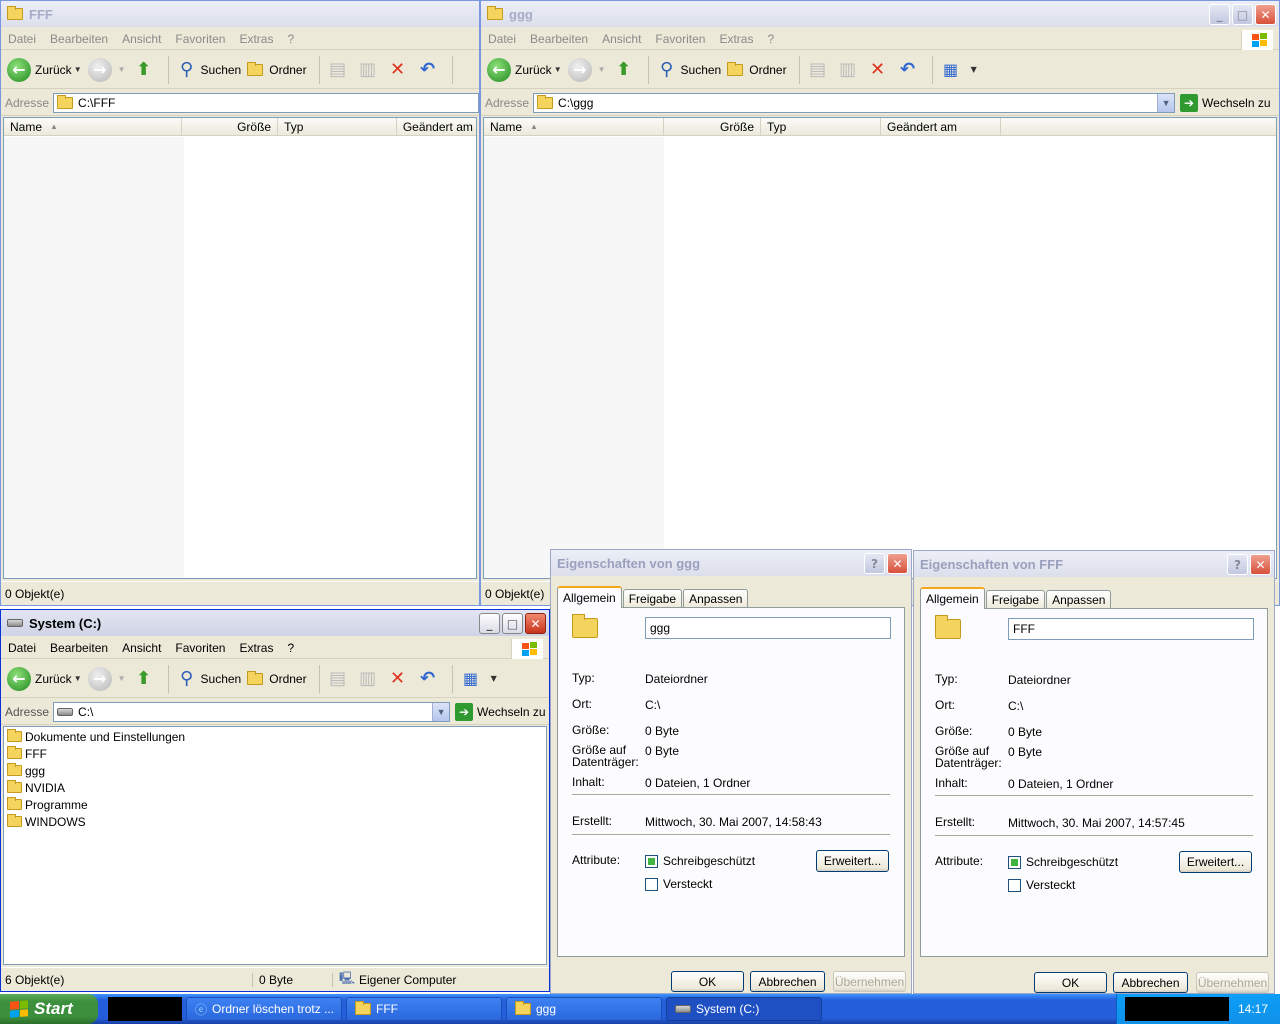 The image size is (1280, 1024). Describe the element at coordinates (880, 14) in the screenshot. I see `titlebar-ggg: ggg` at that location.